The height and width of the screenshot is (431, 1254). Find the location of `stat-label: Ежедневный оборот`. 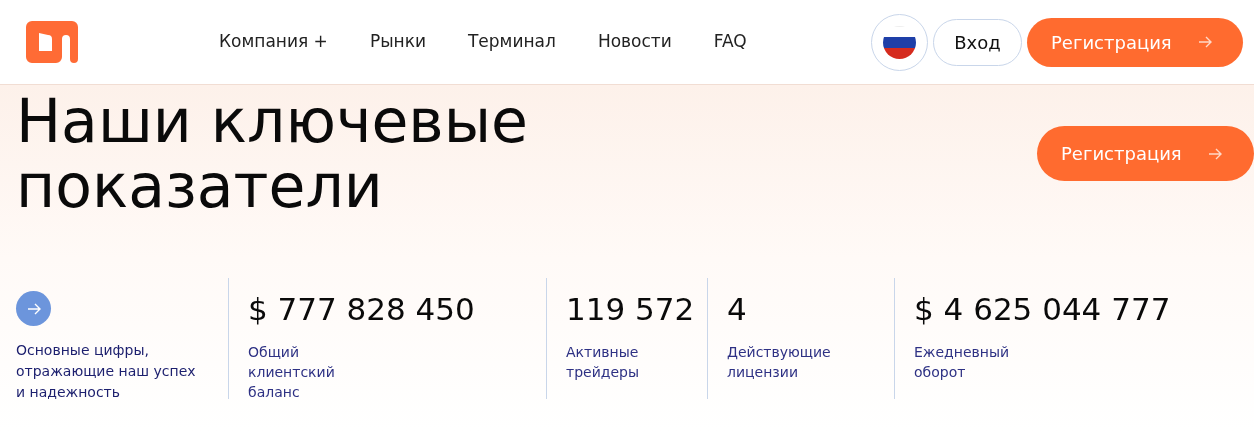

stat-label: Ежедневный оборот is located at coordinates (962, 362).